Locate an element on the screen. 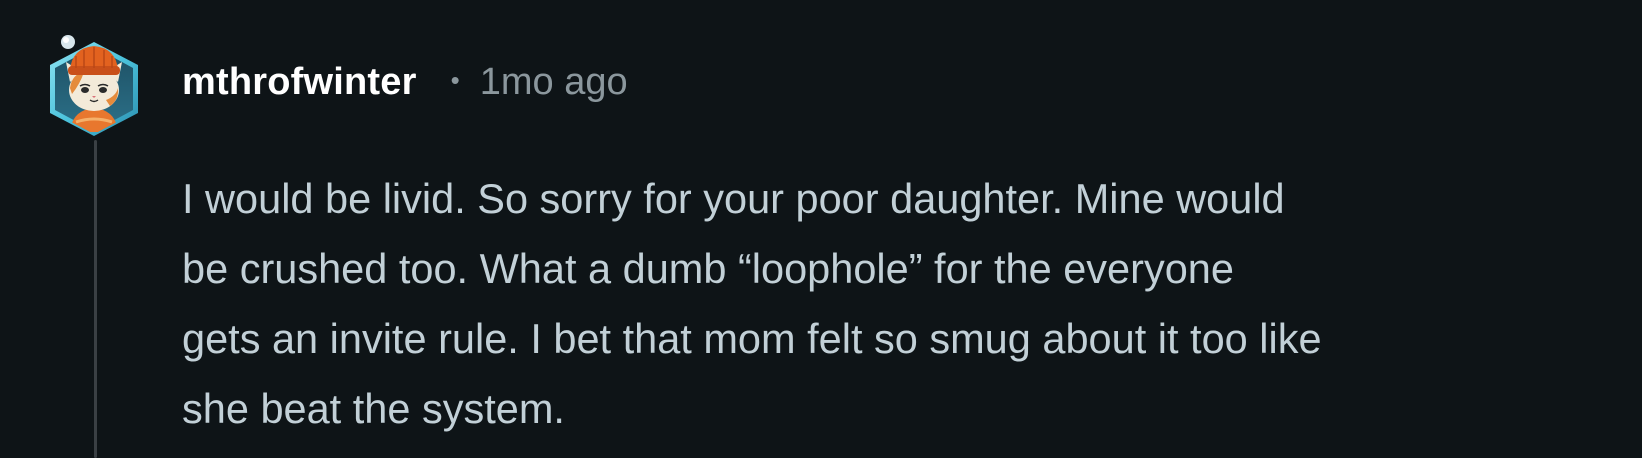 Image resolution: width=1642 pixels, height=458 pixels. cat-avatar-icon is located at coordinates (94, 85).